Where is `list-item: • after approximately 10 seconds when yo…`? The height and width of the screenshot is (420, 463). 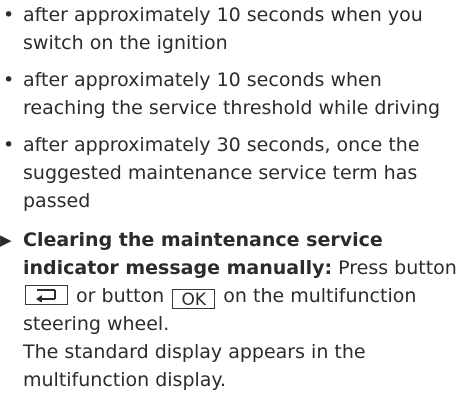 list-item: • after approximately 10 seconds when yo… is located at coordinates (231, 29).